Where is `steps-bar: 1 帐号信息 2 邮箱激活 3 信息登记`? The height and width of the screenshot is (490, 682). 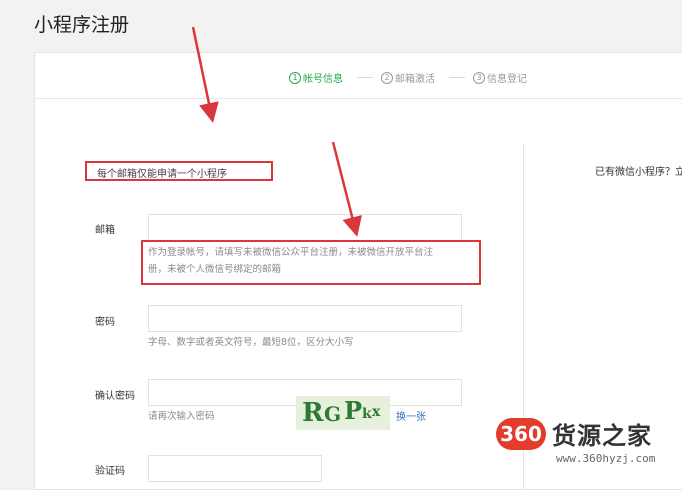 steps-bar: 1 帐号信息 2 邮箱激活 3 信息登记 is located at coordinates (358, 76).